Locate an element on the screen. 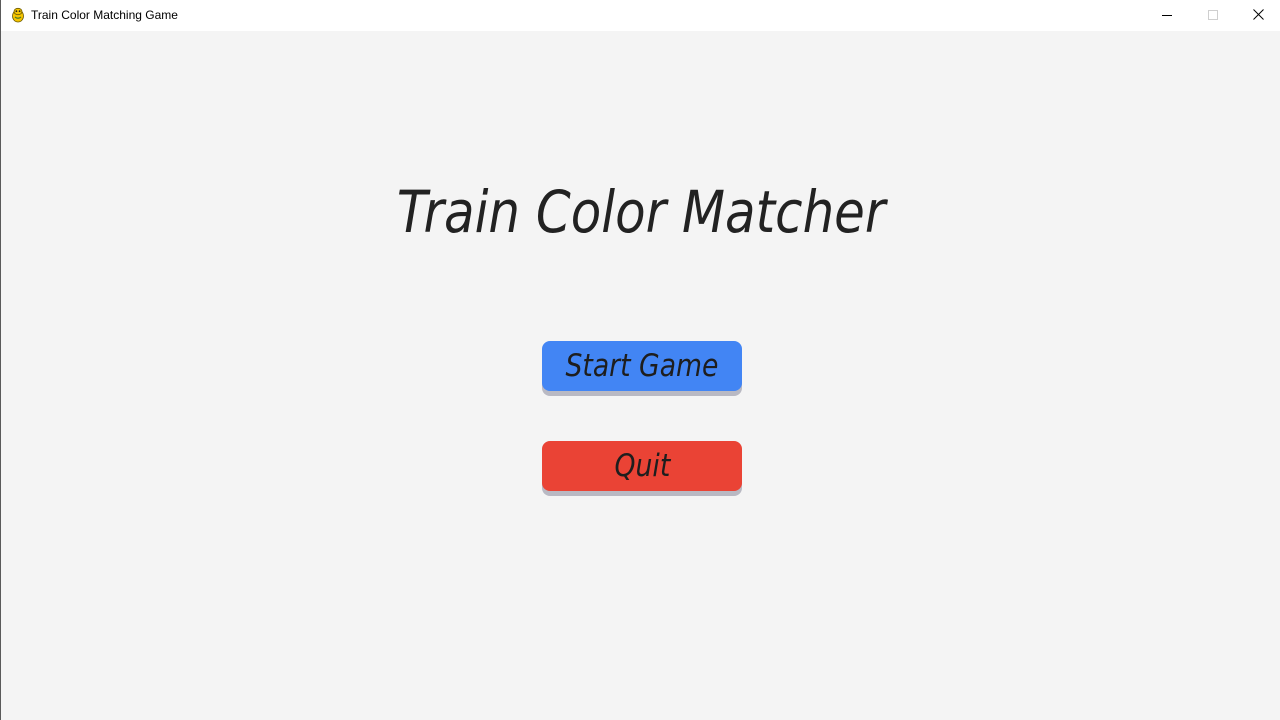  start-game-button-face: Start Game is located at coordinates (642, 366).